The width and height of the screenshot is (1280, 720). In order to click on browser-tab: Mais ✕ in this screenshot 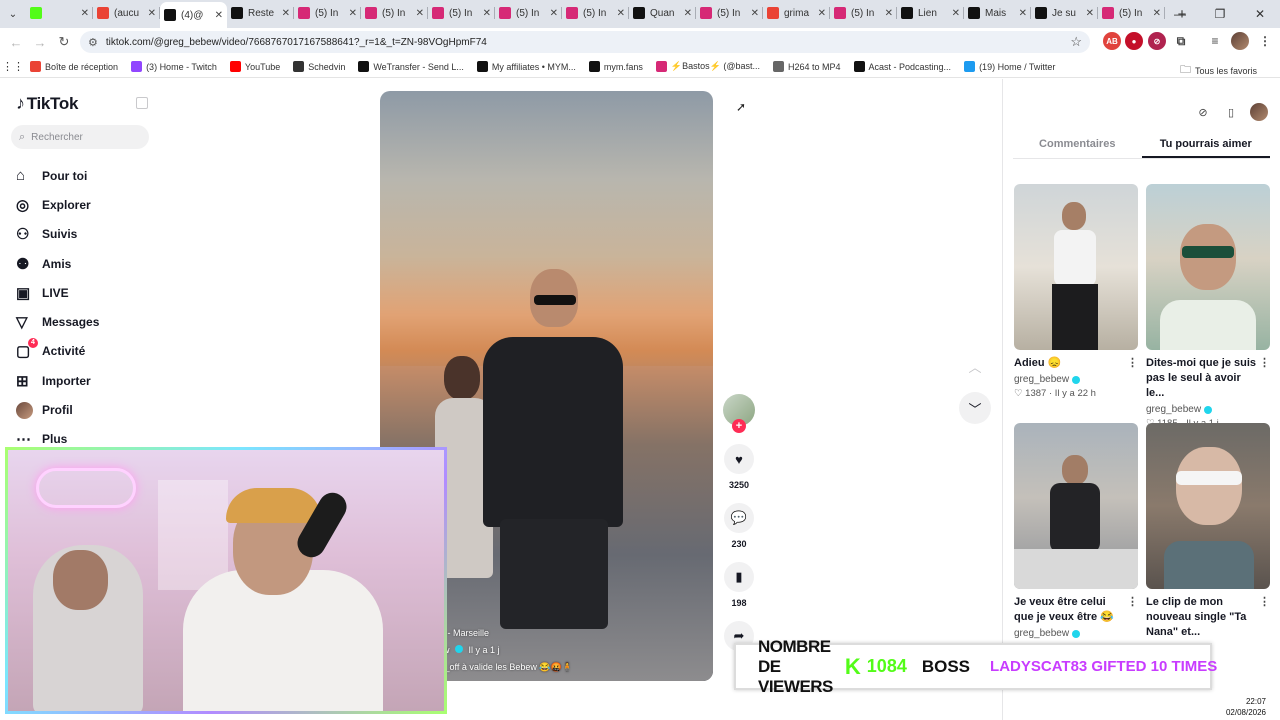, I will do `click(997, 13)`.